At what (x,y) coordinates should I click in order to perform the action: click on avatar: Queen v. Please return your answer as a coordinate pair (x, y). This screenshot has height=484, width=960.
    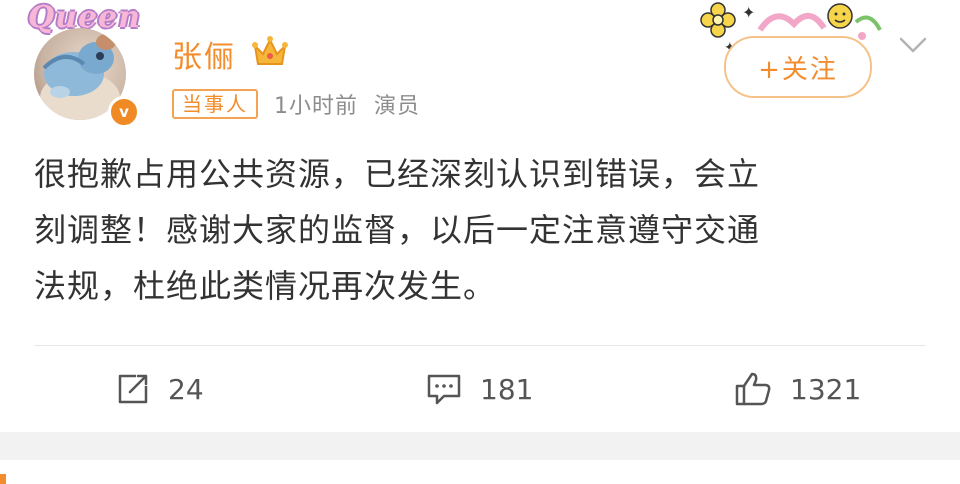
    Looking at the image, I should click on (88, 64).